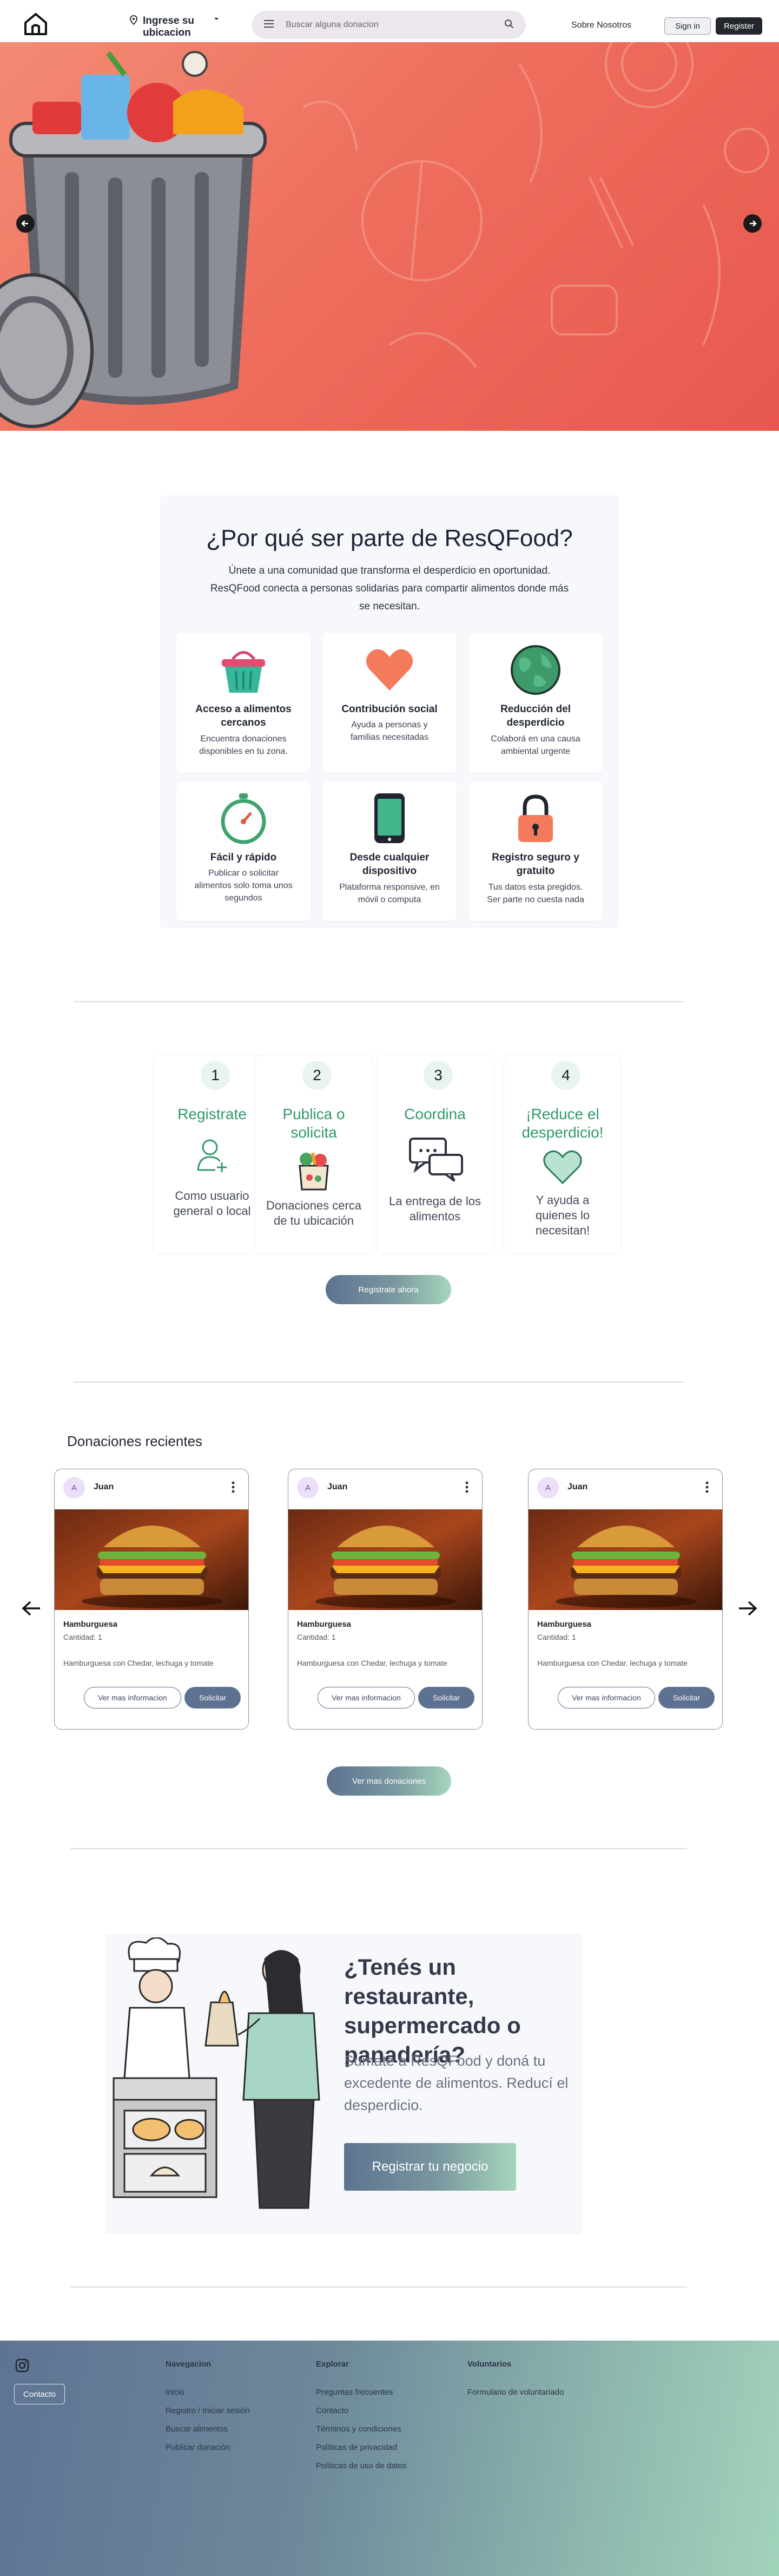 Image resolution: width=779 pixels, height=2576 pixels. Describe the element at coordinates (361, 2465) in the screenshot. I see `footer-link: Políticas de uso de datos` at that location.